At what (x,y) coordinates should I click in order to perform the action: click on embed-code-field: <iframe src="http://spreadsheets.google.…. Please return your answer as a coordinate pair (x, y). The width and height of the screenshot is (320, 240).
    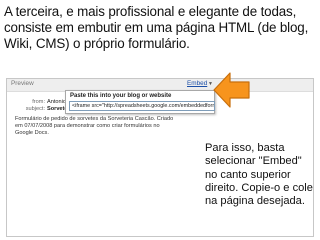
    Looking at the image, I should click on (142, 106).